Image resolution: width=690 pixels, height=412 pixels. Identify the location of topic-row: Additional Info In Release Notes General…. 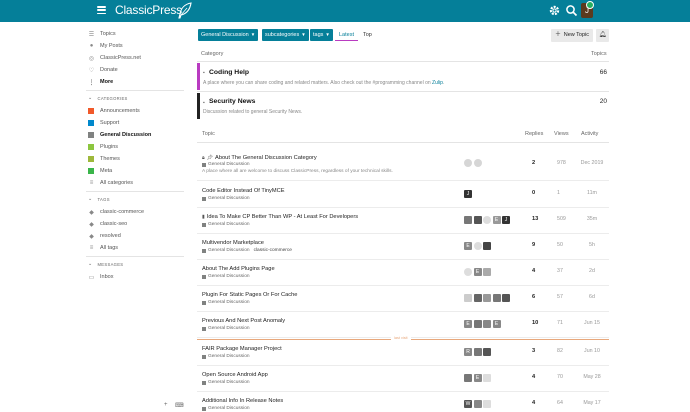
(403, 402).